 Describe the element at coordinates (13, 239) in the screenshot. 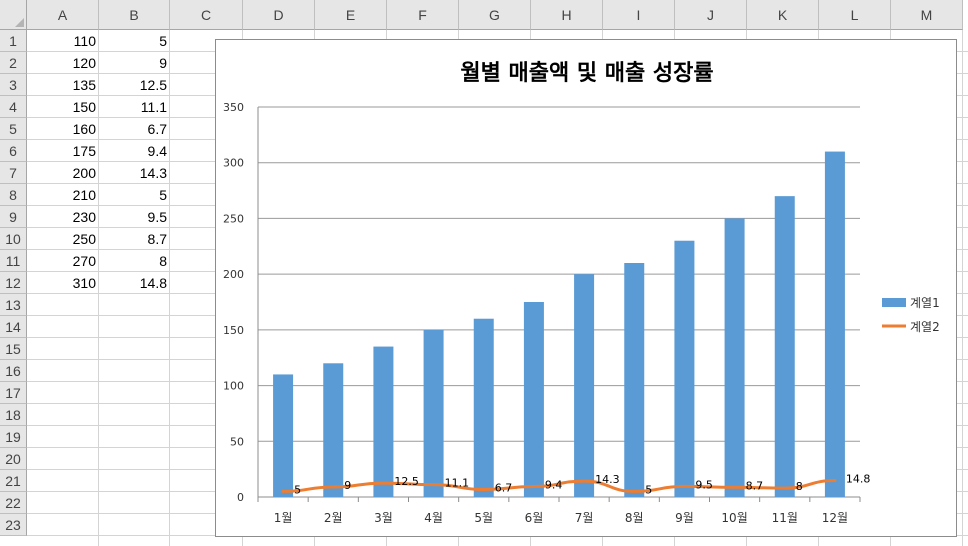

I see `row-header-10: 10` at that location.